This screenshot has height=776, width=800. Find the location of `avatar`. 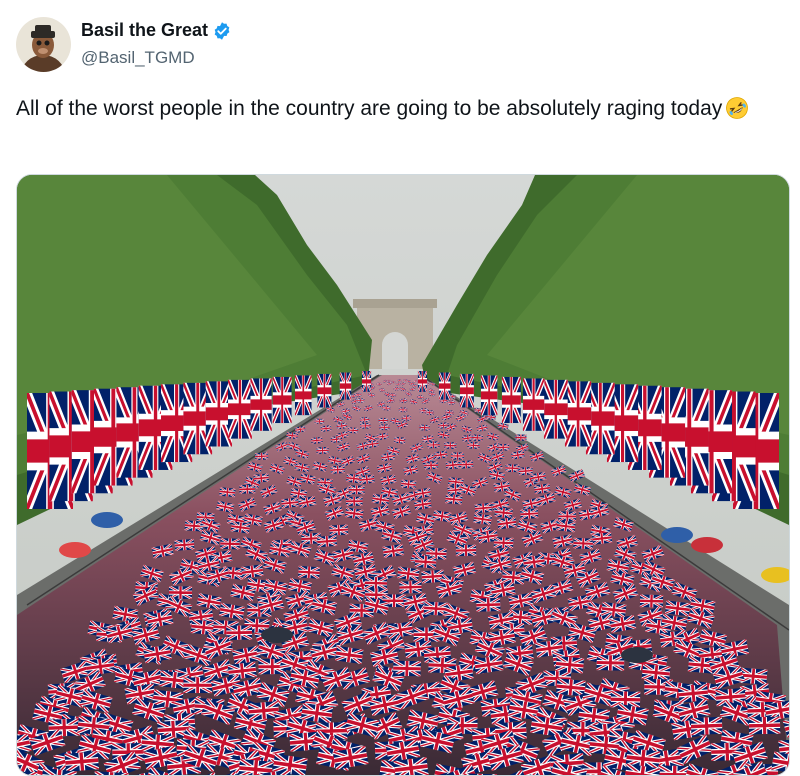

avatar is located at coordinates (43, 44).